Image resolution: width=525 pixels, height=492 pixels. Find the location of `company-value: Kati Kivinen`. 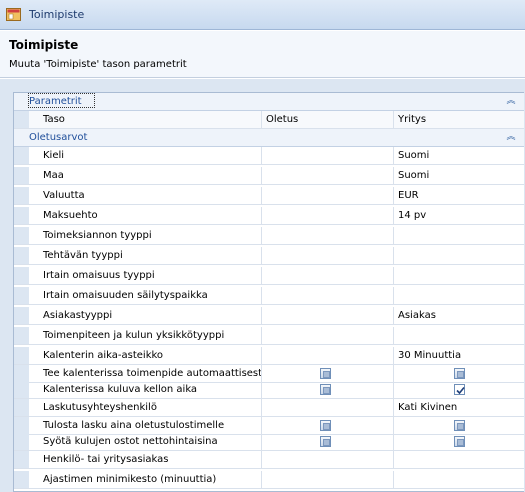

company-value: Kati Kivinen is located at coordinates (458, 407).